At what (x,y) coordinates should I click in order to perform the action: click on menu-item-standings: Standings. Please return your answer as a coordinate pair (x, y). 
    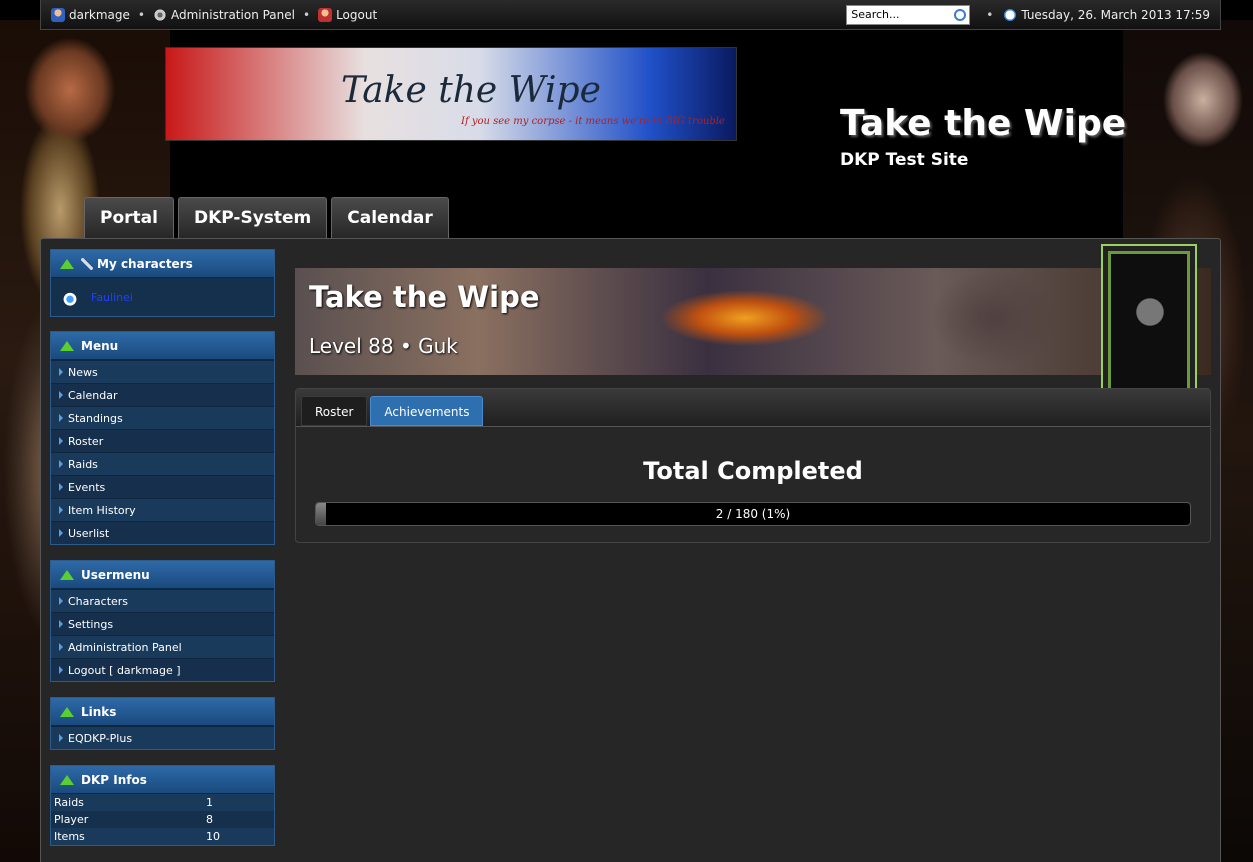
    Looking at the image, I should click on (162, 417).